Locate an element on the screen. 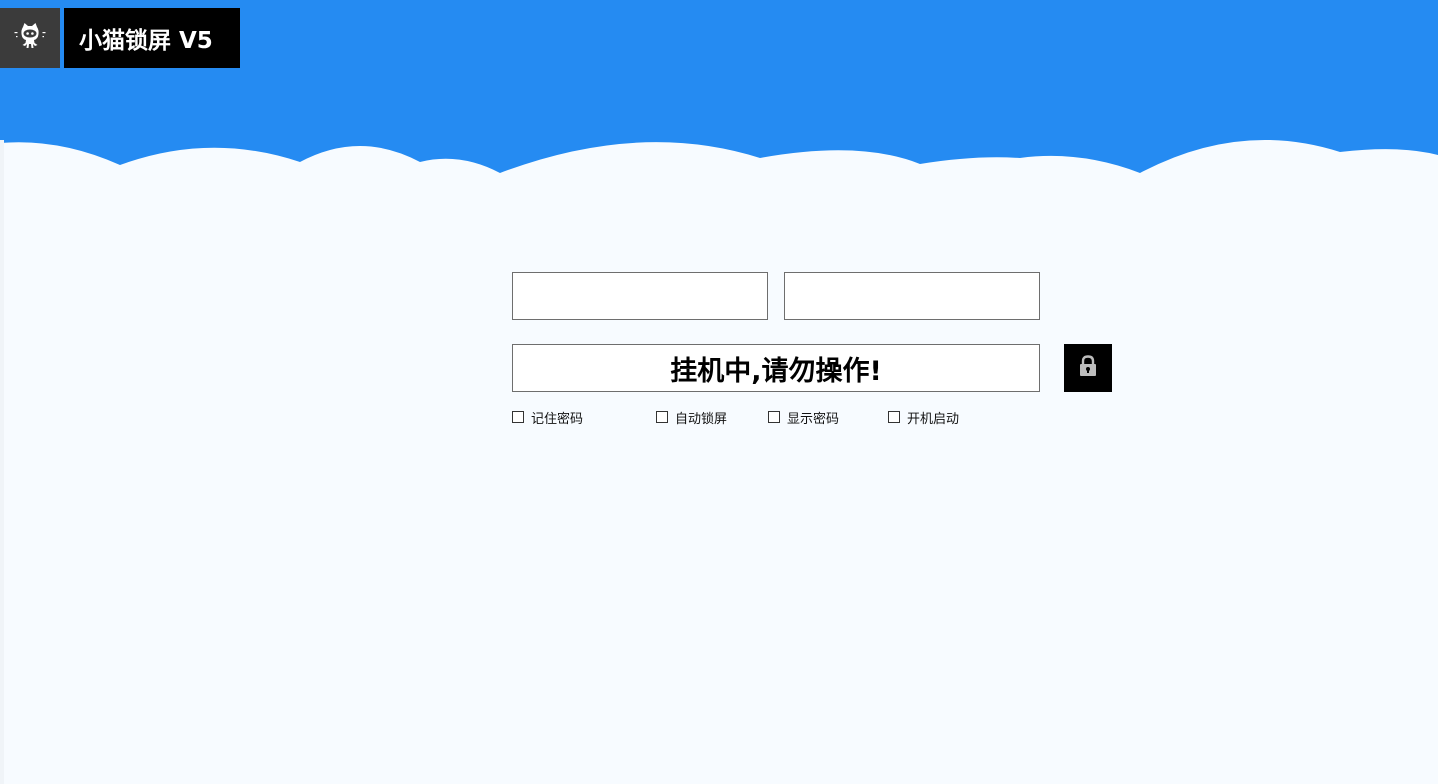 The width and height of the screenshot is (1438, 784). lock-icon is located at coordinates (1088, 368).